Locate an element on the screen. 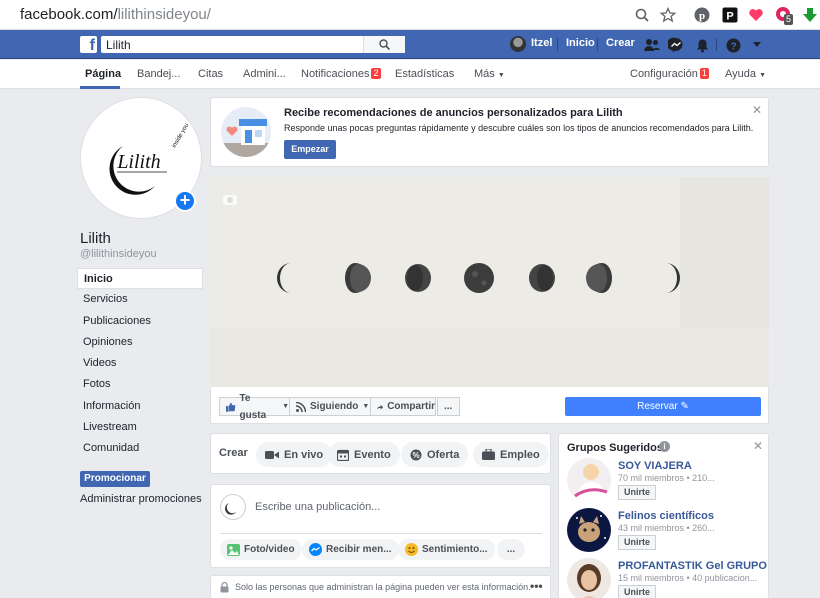 The height and width of the screenshot is (598, 820). group-name: SOY VIAJERA is located at coordinates (655, 466).